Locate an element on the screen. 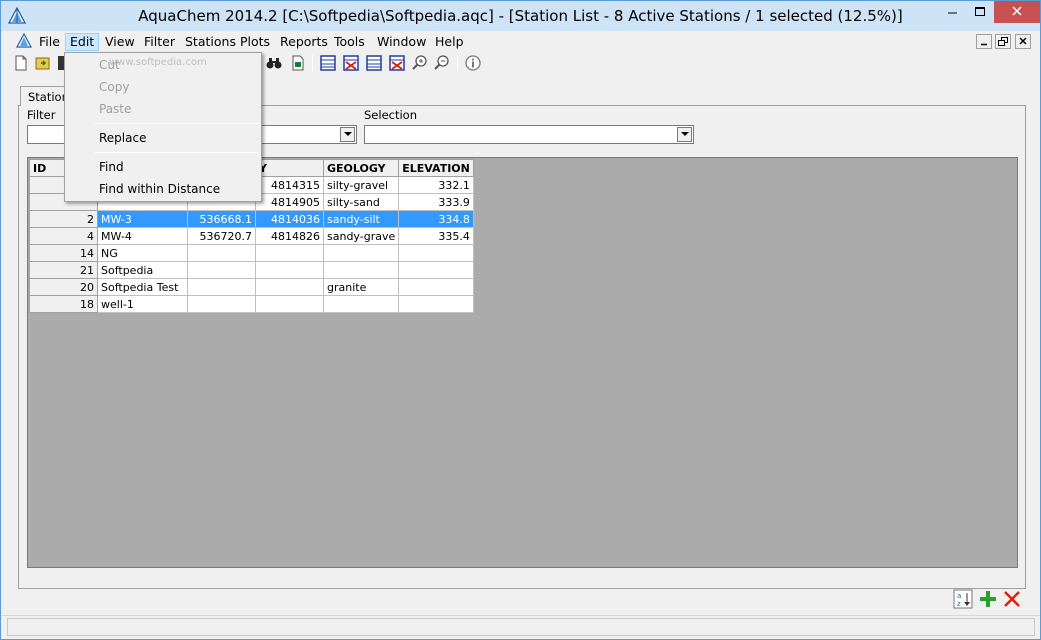 This screenshot has width=1041, height=640. cell-y: 4814315 is located at coordinates (289, 185).